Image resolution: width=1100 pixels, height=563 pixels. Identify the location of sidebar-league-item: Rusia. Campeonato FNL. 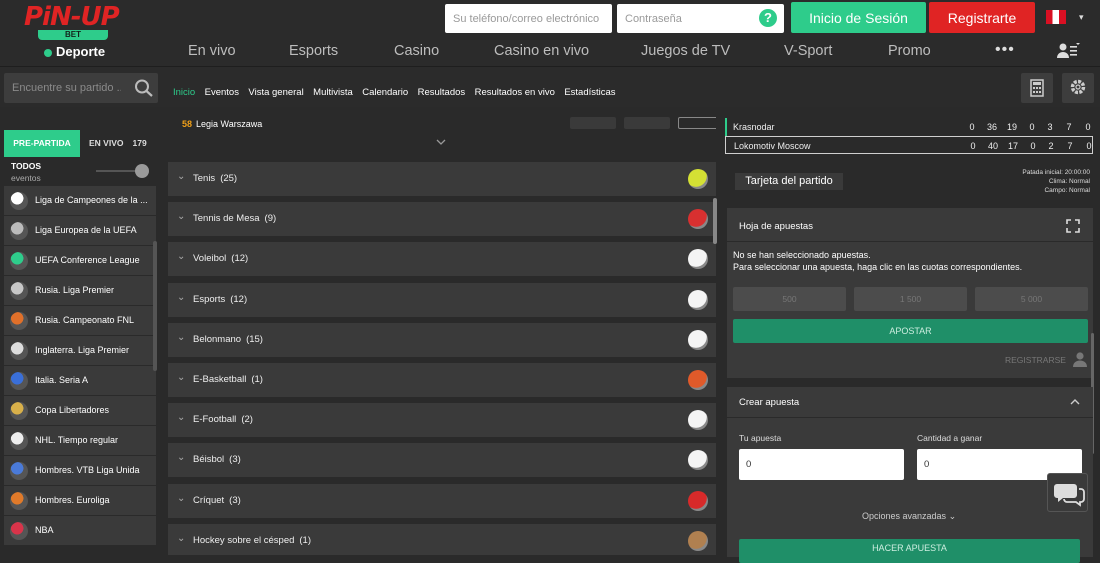
(80, 320).